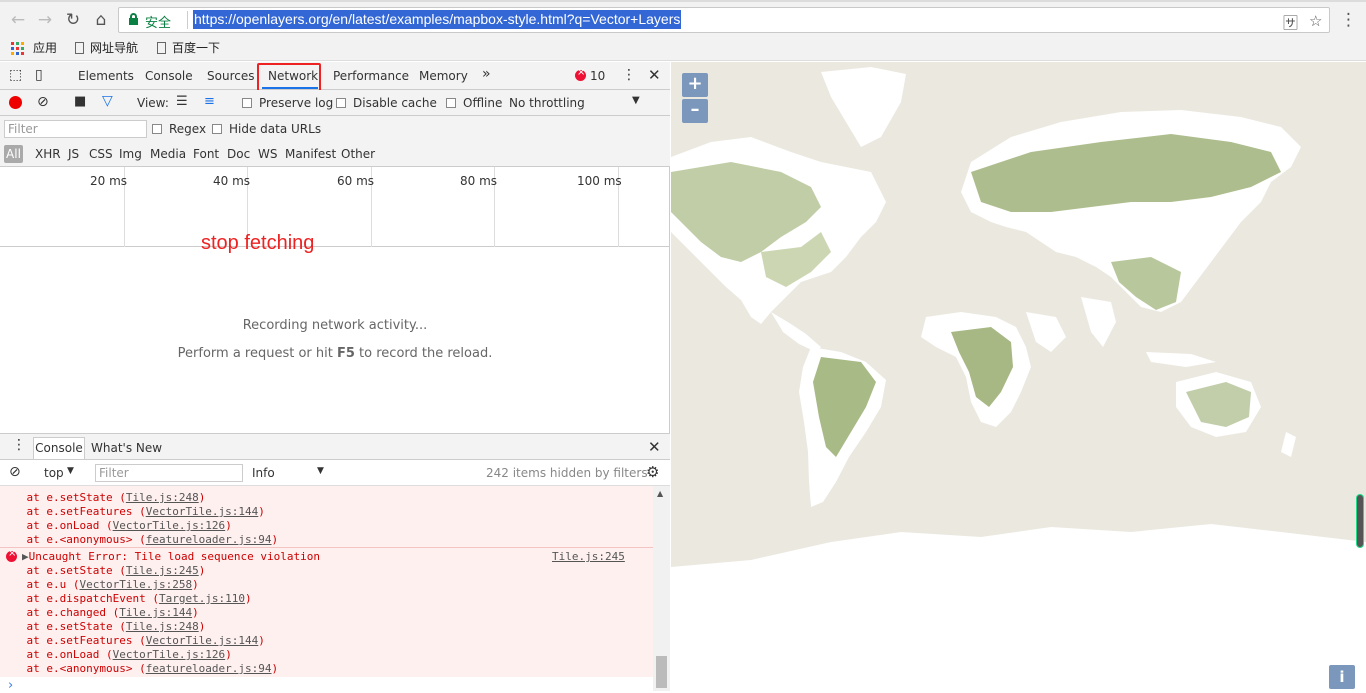  I want to click on type-all: All, so click(13, 154).